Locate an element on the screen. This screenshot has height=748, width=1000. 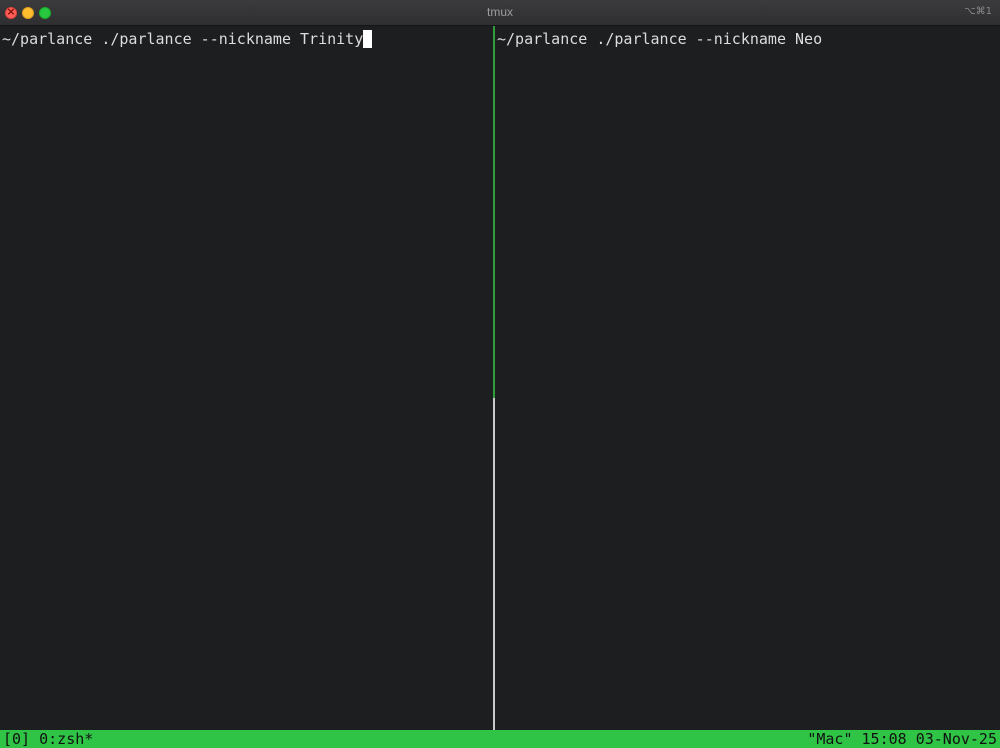
window-title: tmux is located at coordinates (499, 12).